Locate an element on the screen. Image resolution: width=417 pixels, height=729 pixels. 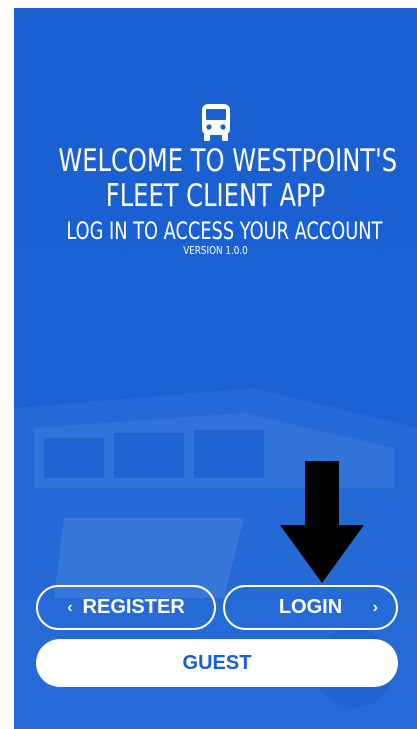
bus-icon is located at coordinates (215, 122).